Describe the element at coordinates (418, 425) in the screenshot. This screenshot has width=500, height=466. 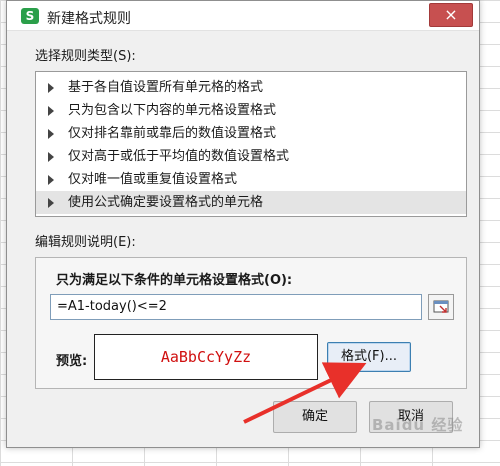
I see `watermark: Baidu 经验` at that location.